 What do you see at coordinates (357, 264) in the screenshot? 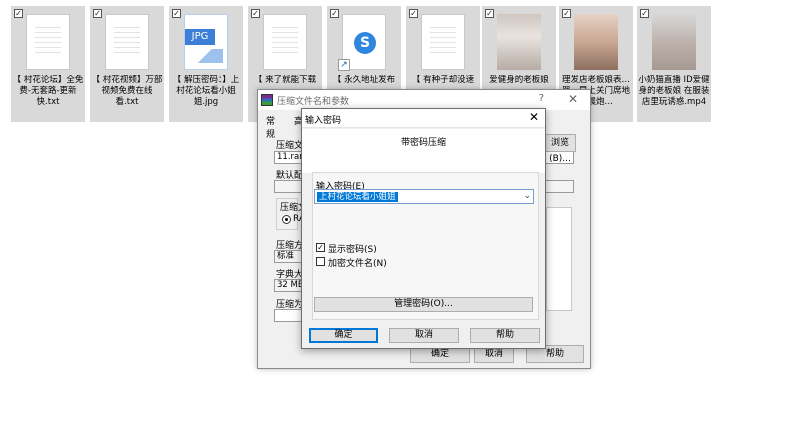
I see `encrypt-filenames-label: 加密文件名(N)` at bounding box center [357, 264].